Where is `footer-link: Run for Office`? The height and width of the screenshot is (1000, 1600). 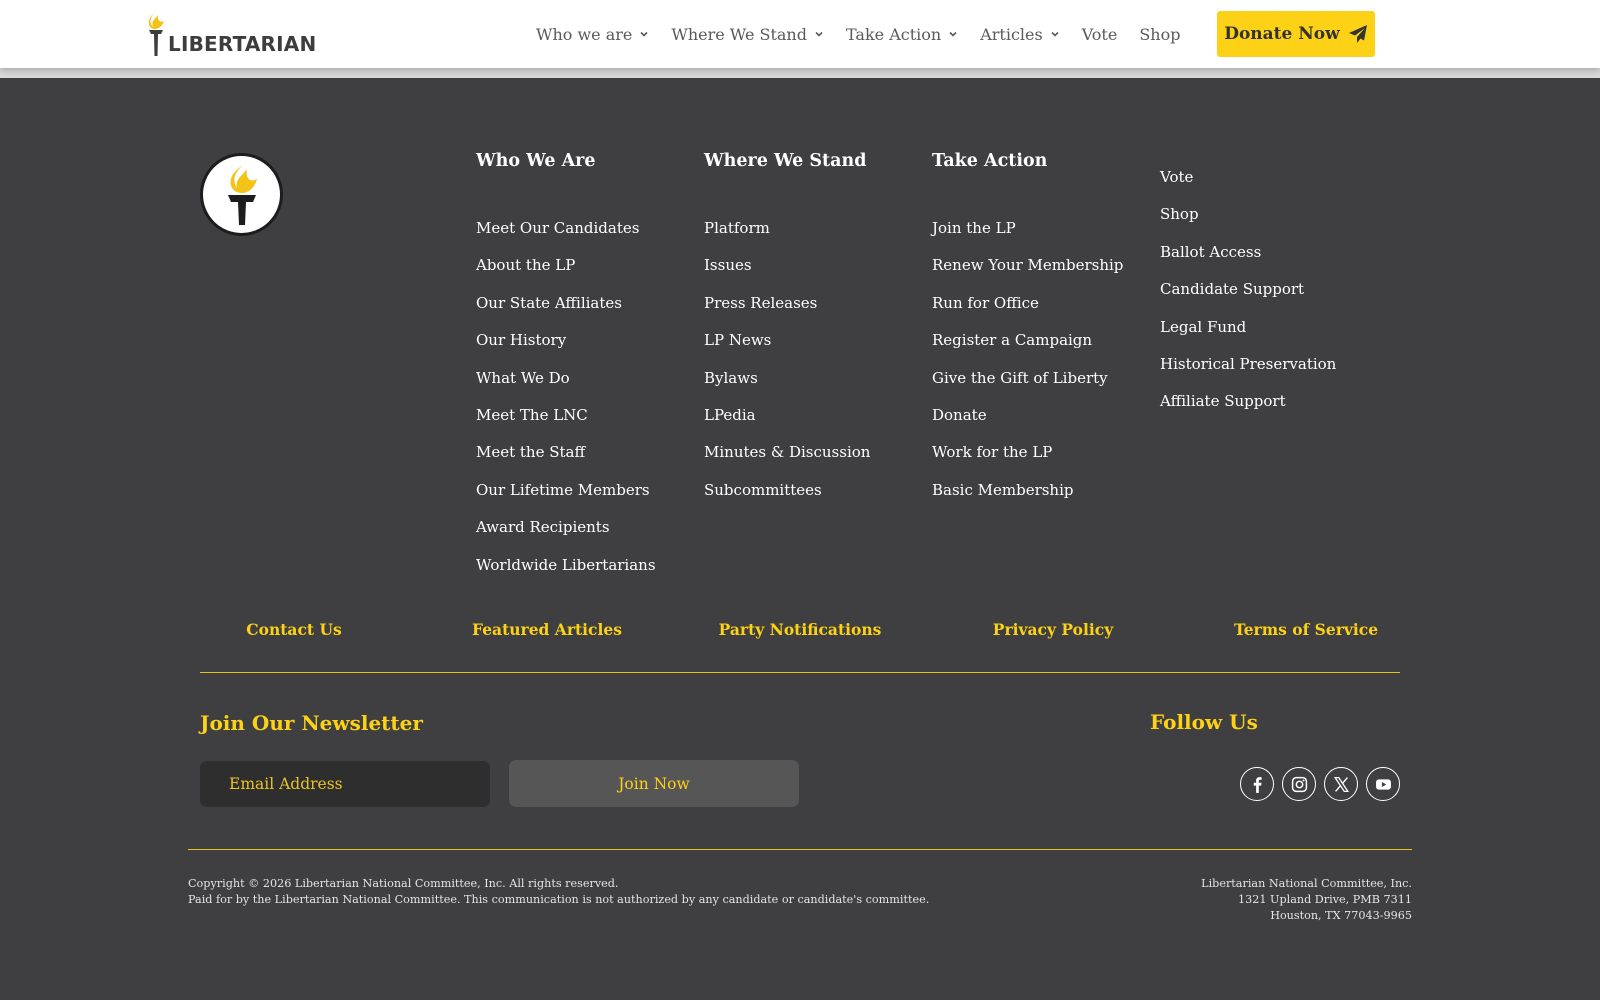
footer-link: Run for Office is located at coordinates (1042, 303).